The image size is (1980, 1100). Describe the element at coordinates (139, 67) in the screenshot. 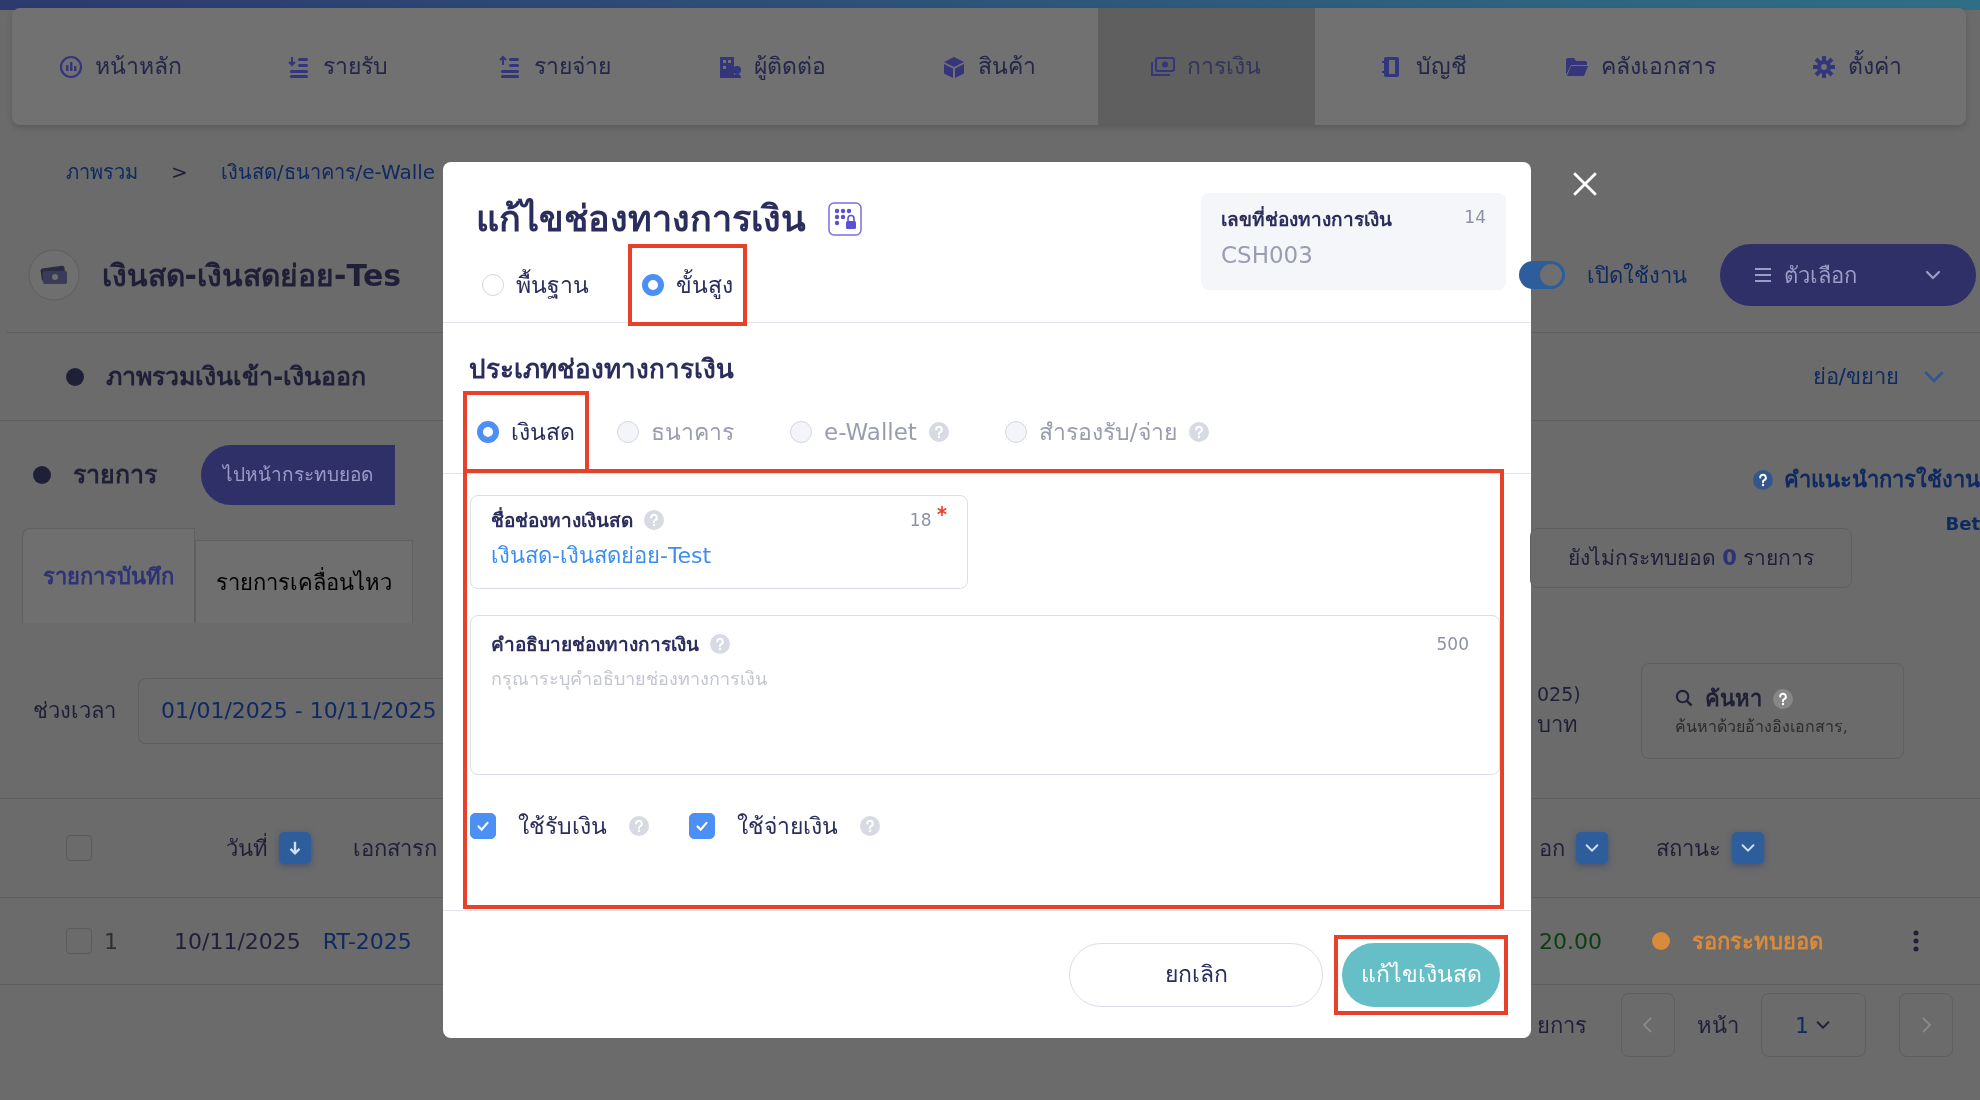

I see `nav-label: หน้าหลัก` at that location.